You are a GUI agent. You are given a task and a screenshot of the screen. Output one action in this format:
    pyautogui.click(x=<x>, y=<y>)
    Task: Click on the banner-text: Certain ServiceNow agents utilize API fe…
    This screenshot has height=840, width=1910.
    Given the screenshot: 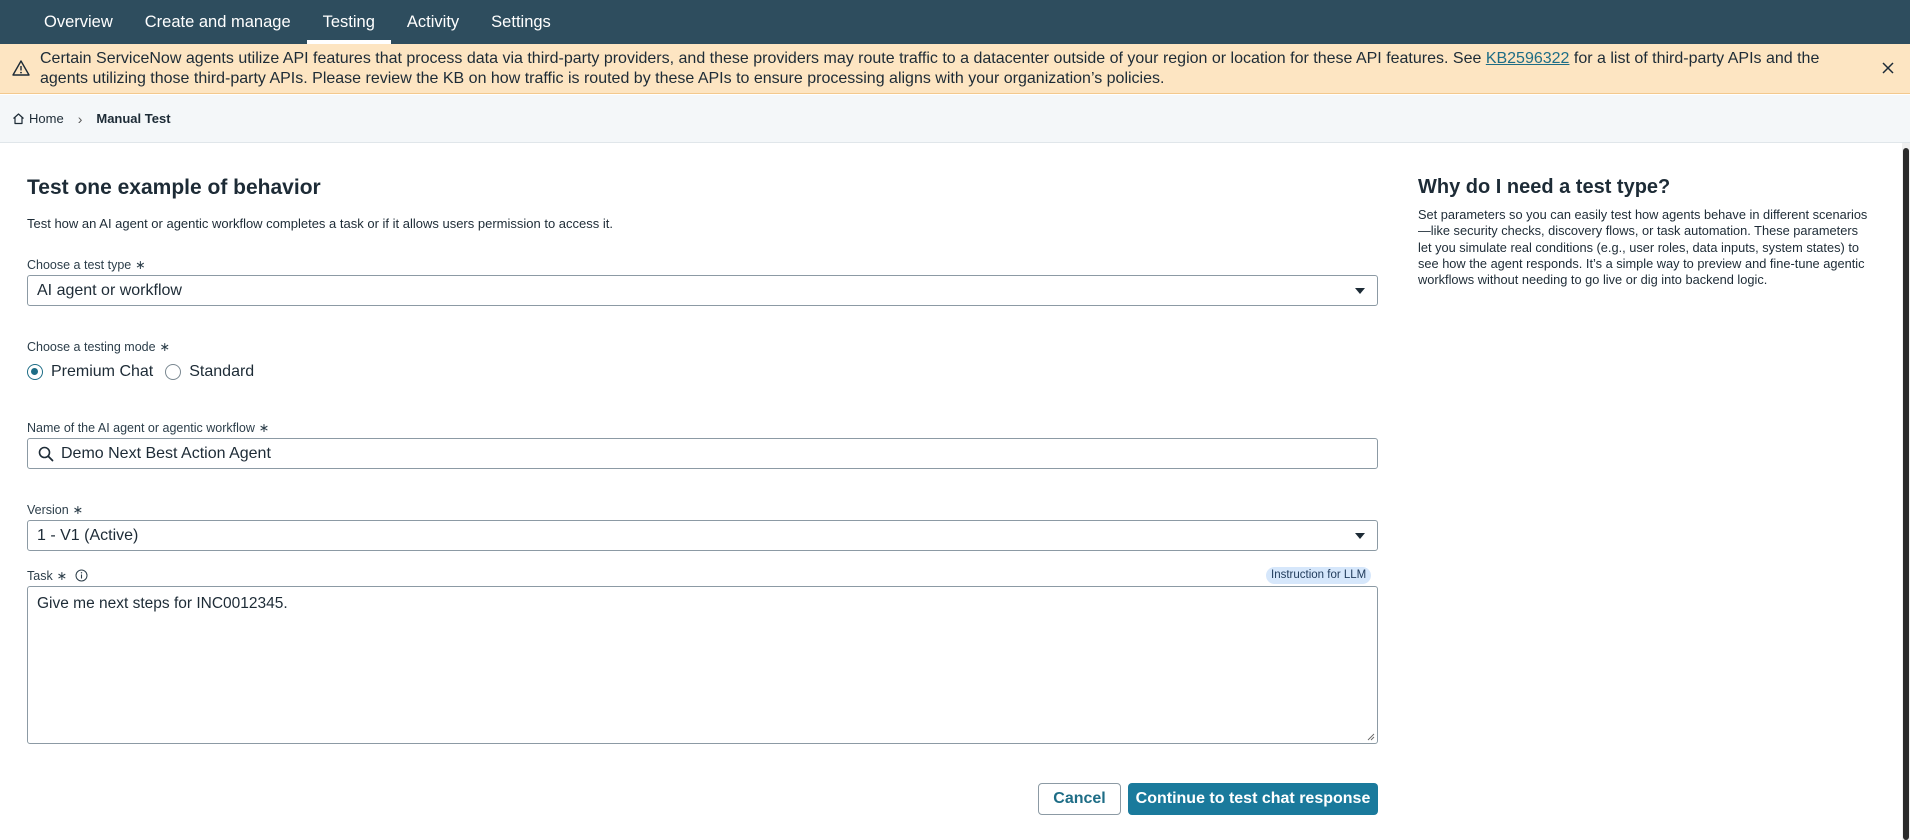 What is the action you would take?
    pyautogui.click(x=950, y=69)
    